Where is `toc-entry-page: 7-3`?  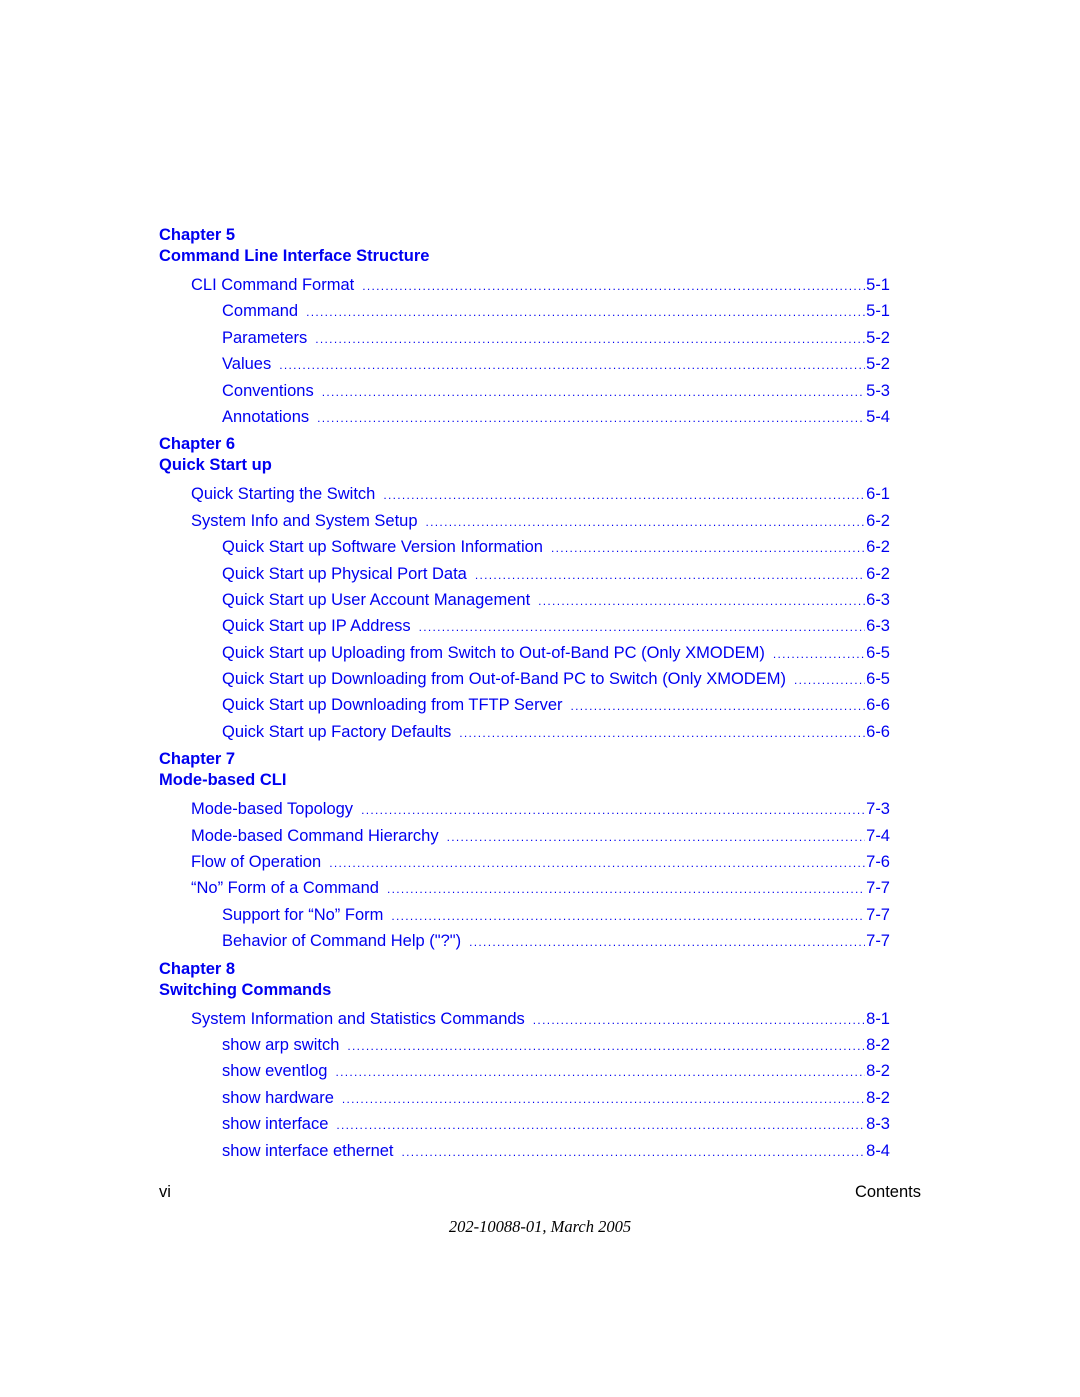 toc-entry-page: 7-3 is located at coordinates (877, 809).